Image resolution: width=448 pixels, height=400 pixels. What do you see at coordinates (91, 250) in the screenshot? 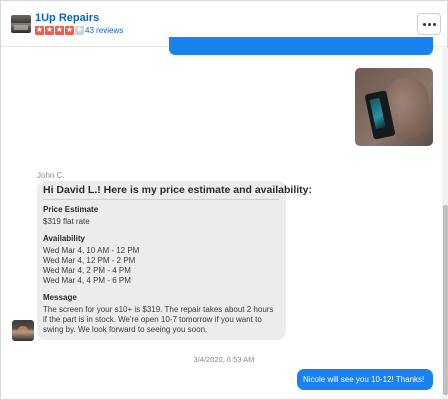
I see `availability-slot: Wed Mar 4, 10 AM - 12 PM` at bounding box center [91, 250].